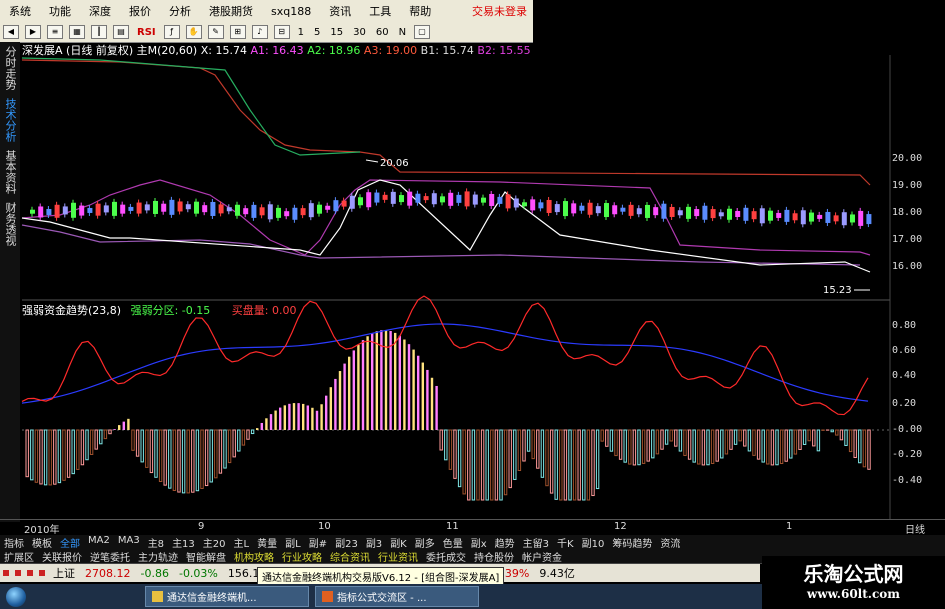 The height and width of the screenshot is (609, 945). I want to click on tab-chip-trend: 筹码趋势, so click(632, 542).